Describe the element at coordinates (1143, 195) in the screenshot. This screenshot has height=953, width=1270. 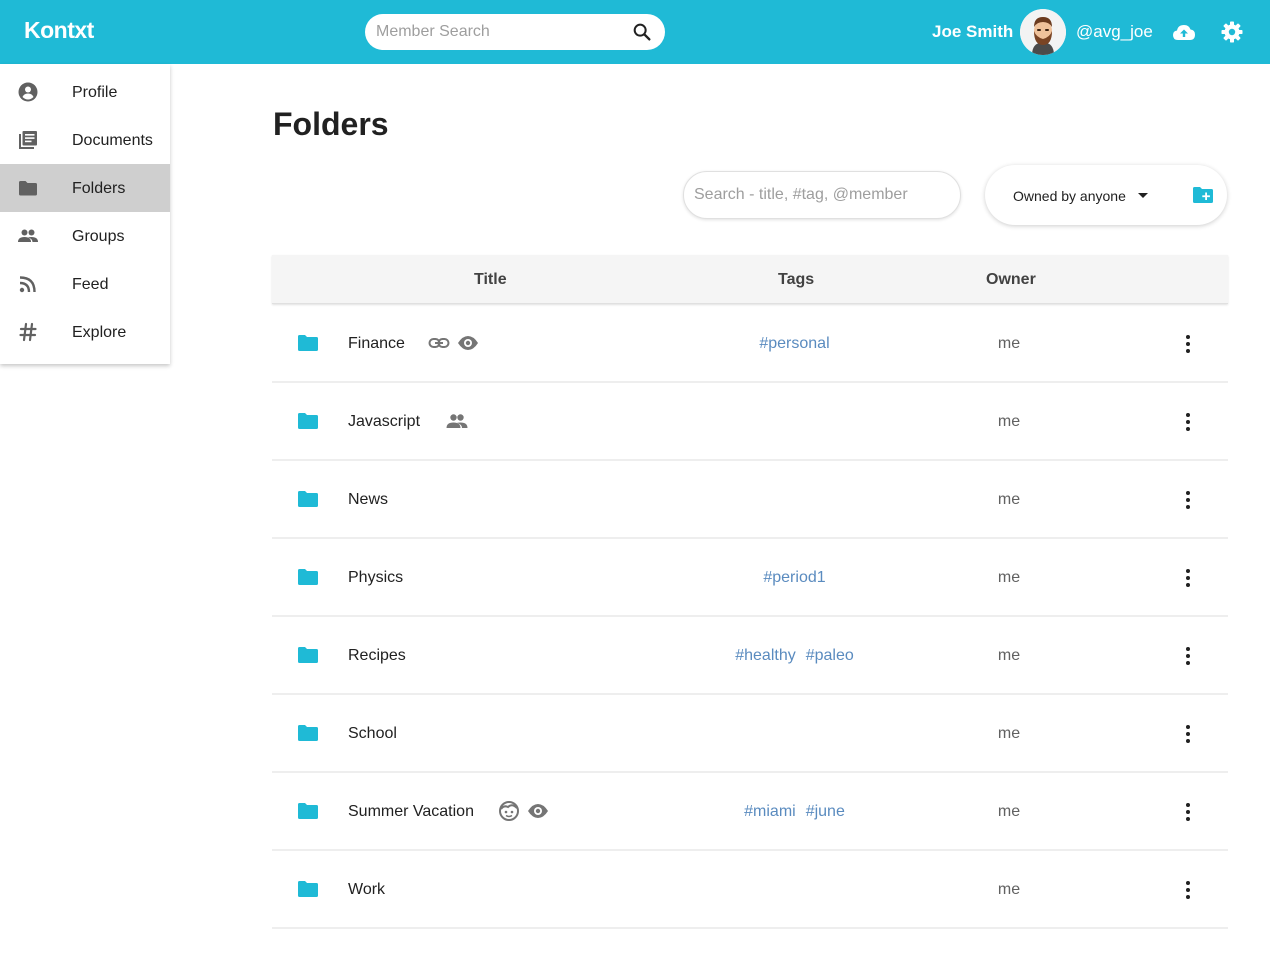
I see `dropdown-arrow-icon` at that location.